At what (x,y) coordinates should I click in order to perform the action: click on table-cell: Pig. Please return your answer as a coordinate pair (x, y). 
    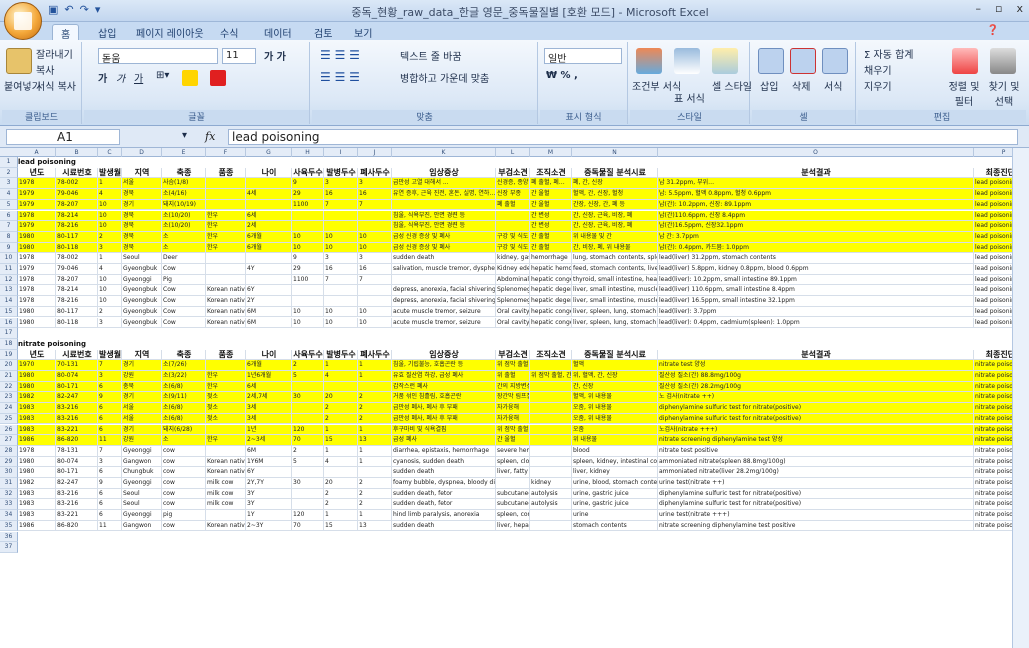
    Looking at the image, I should click on (184, 280).